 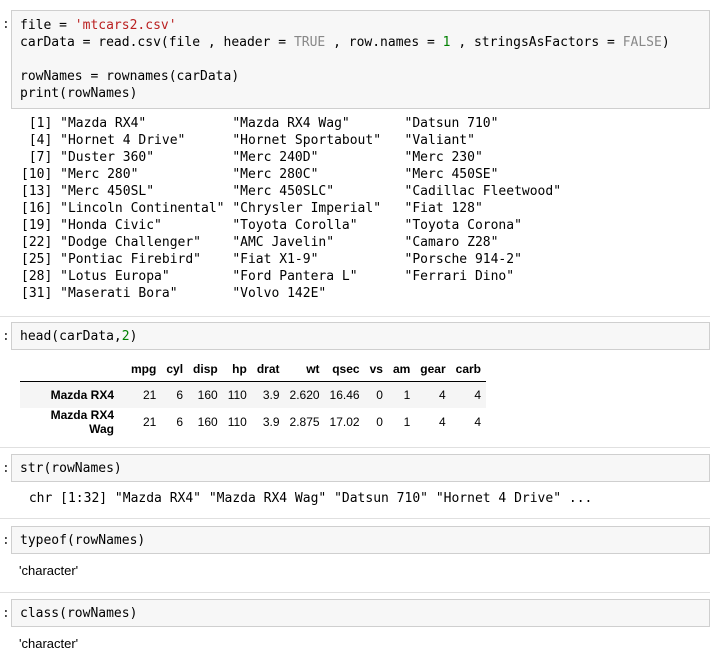 I want to click on code-input-cell: head(carData,2), so click(x=360, y=336).